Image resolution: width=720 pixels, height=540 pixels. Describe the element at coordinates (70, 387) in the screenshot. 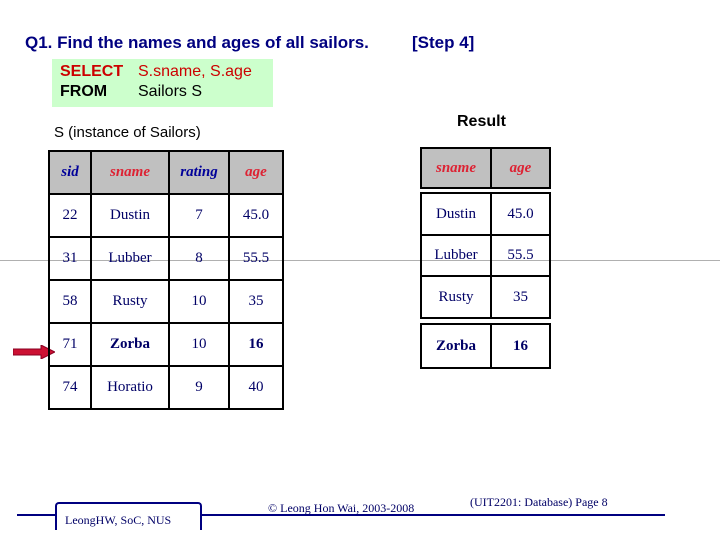

I see `cell-sid: 74` at that location.